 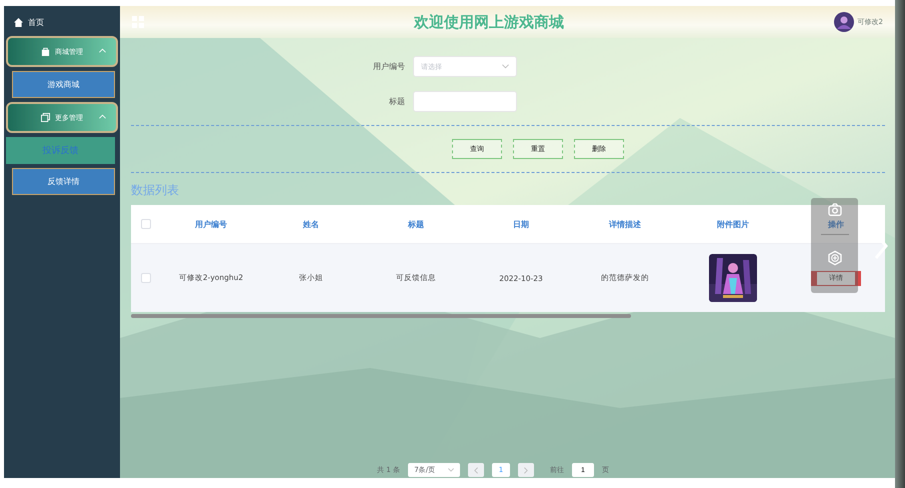 I want to click on field-label: 用户编号, so click(x=388, y=66).